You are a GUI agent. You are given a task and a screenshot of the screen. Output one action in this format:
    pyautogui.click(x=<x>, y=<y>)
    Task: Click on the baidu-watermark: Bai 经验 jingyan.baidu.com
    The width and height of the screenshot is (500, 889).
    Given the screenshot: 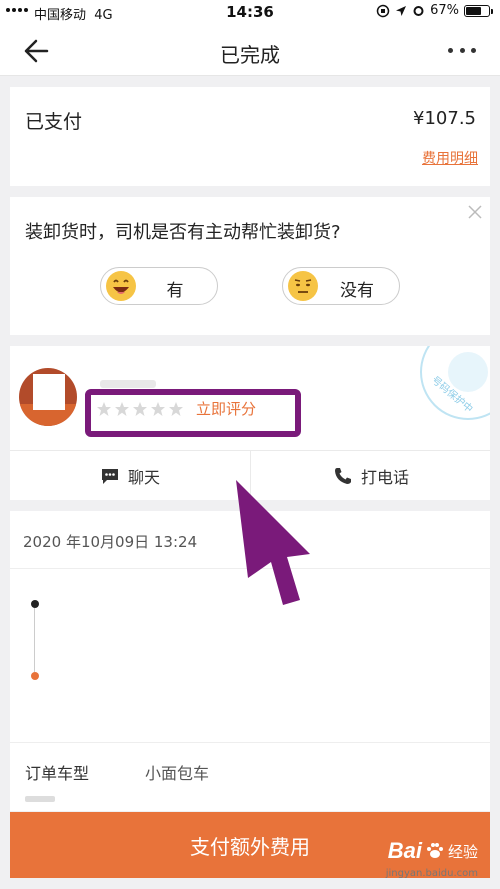 What is the action you would take?
    pyautogui.click(x=432, y=858)
    